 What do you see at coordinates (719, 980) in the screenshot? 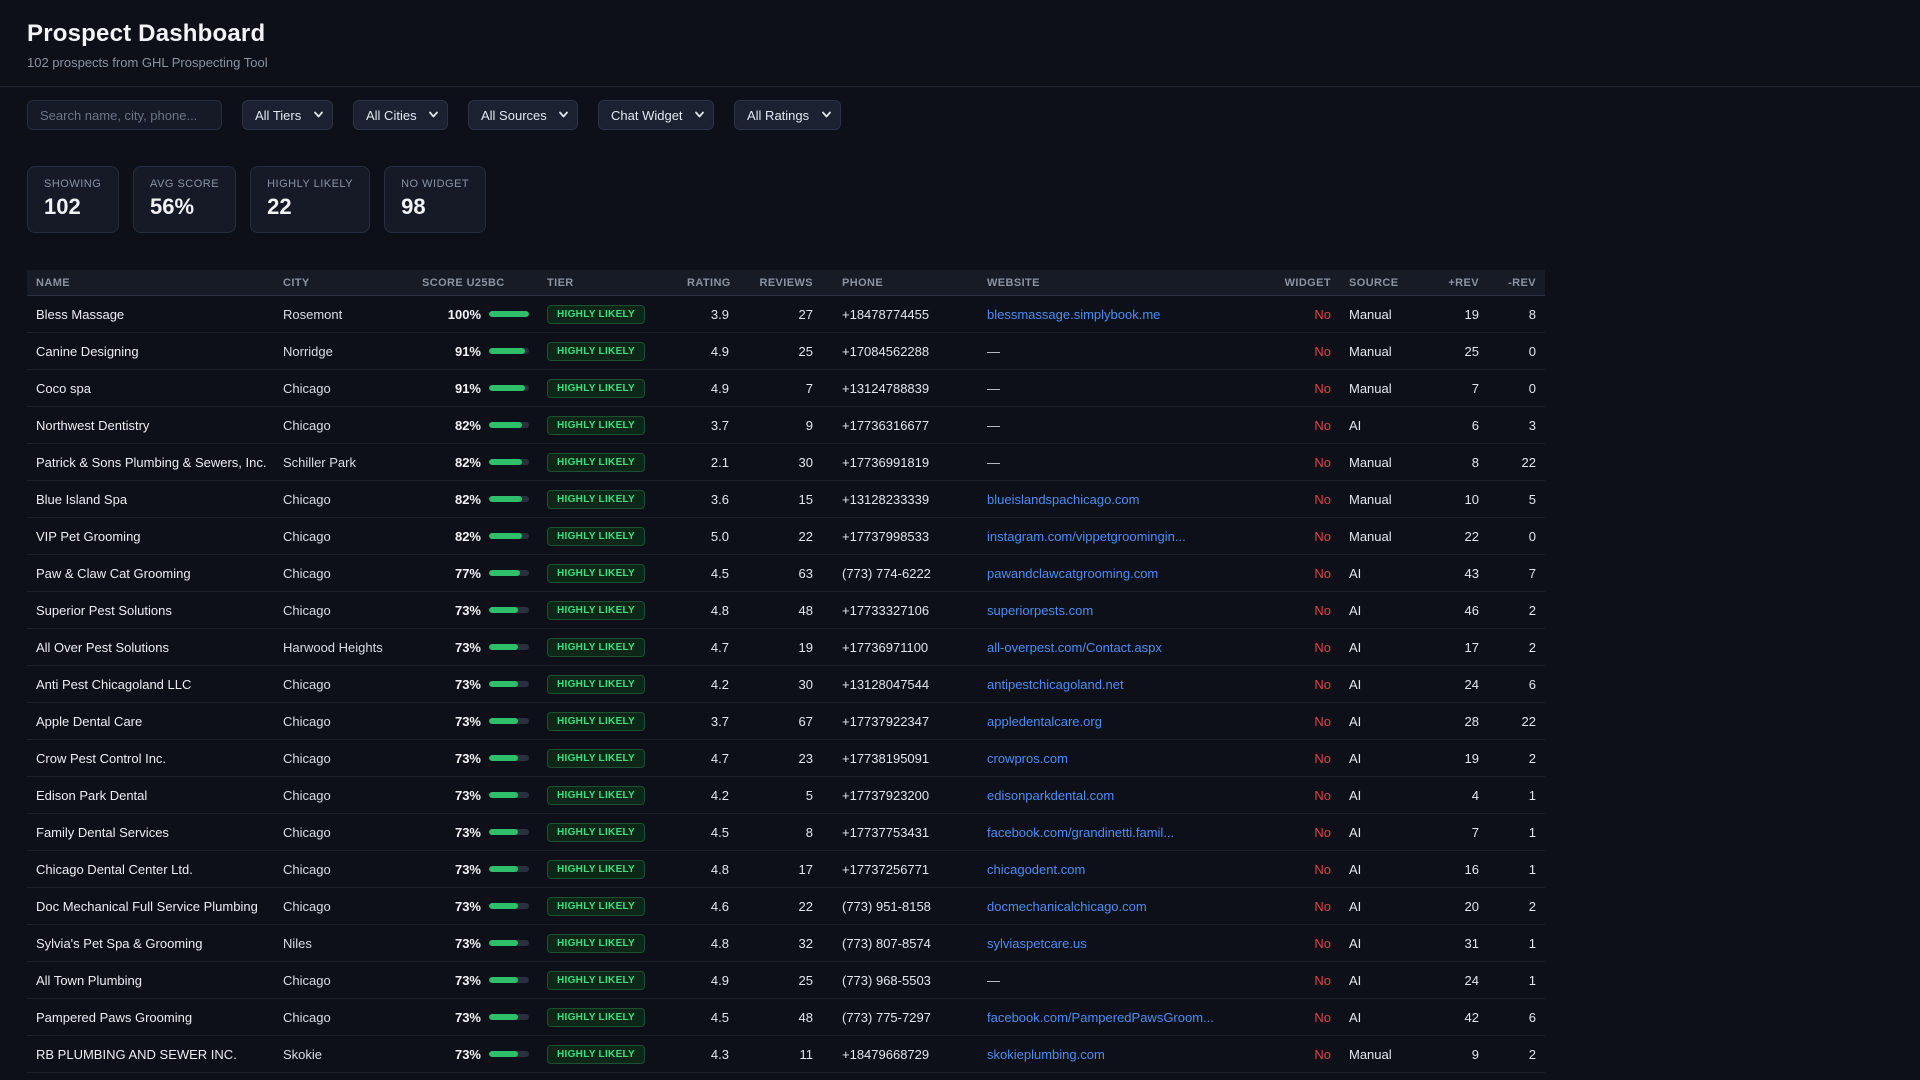
I see `rating-value: 4.9` at bounding box center [719, 980].